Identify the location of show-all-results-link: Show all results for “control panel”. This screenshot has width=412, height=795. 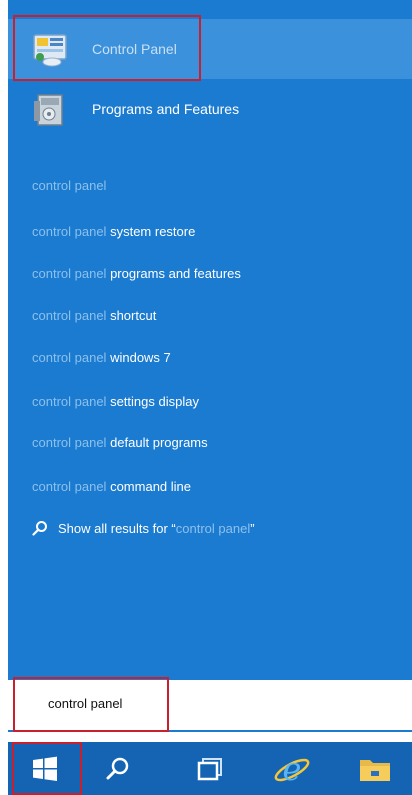
(143, 528).